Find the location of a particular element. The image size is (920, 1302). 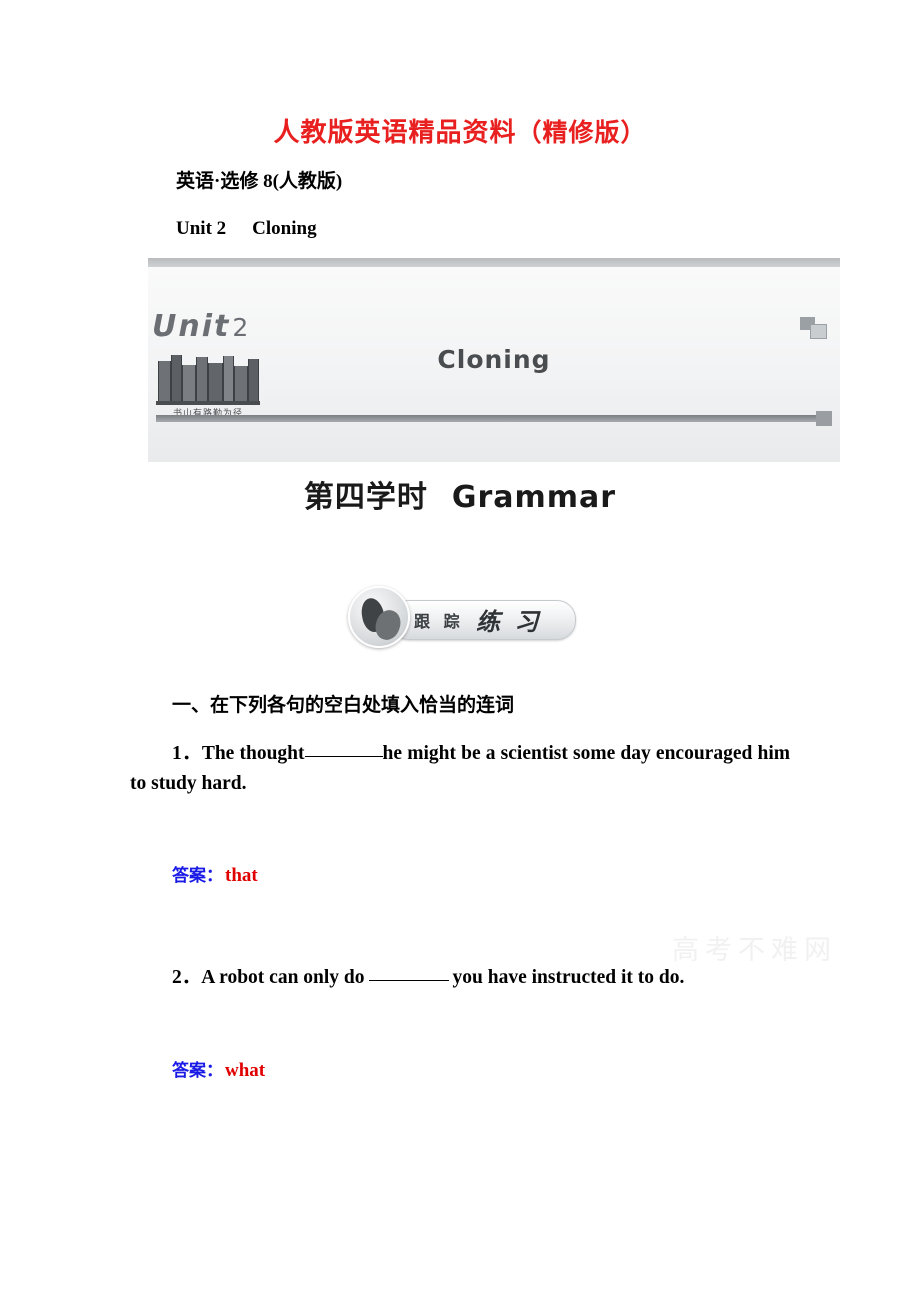

question-1-blank is located at coordinates (343, 756).